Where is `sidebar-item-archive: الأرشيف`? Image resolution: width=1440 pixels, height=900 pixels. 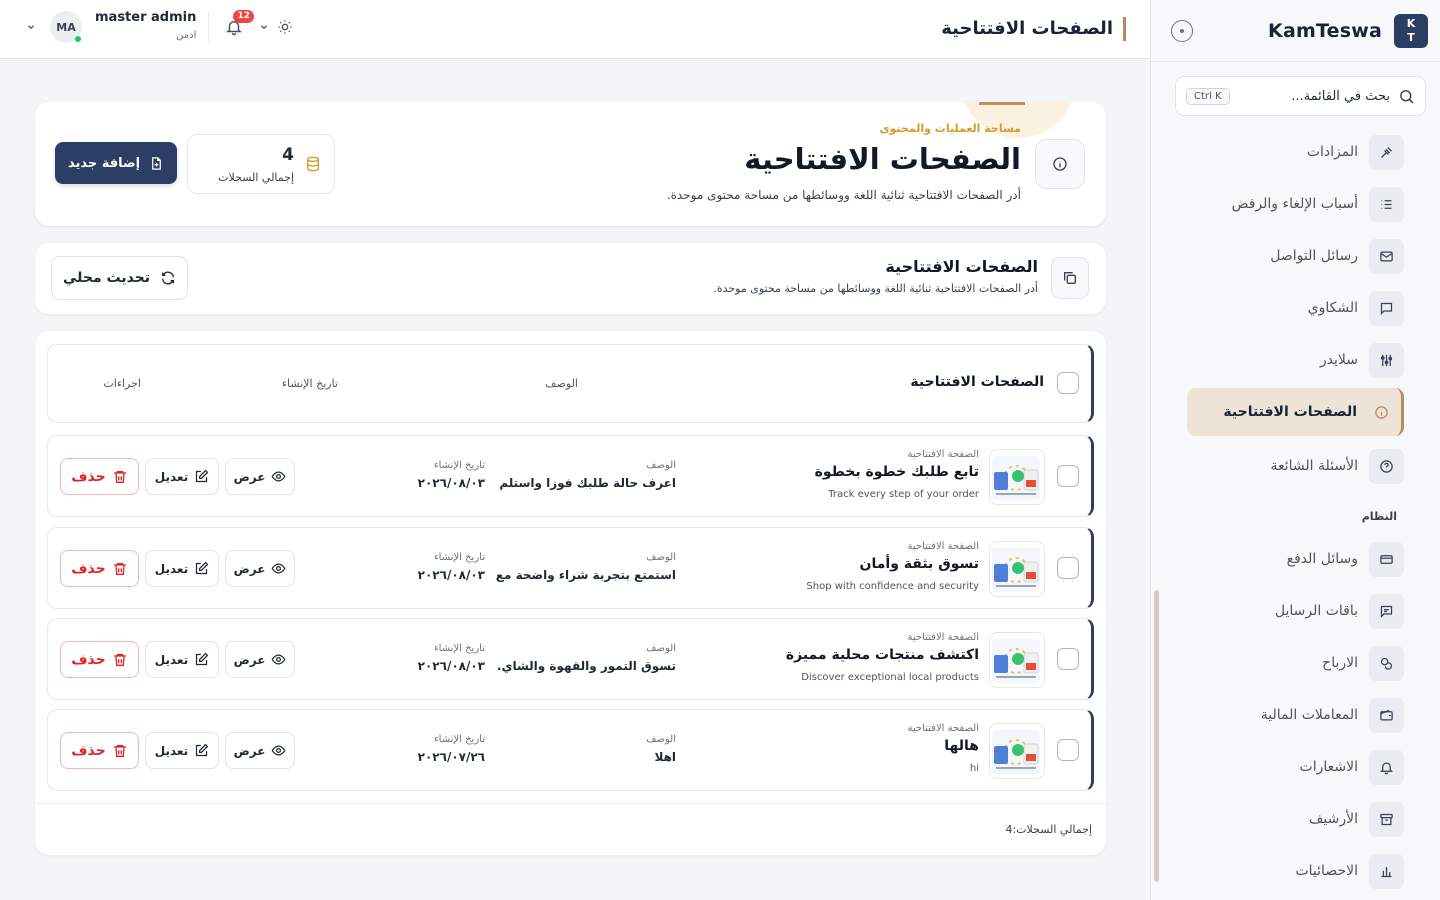
sidebar-item-archive: الأرشيف is located at coordinates (1295, 819).